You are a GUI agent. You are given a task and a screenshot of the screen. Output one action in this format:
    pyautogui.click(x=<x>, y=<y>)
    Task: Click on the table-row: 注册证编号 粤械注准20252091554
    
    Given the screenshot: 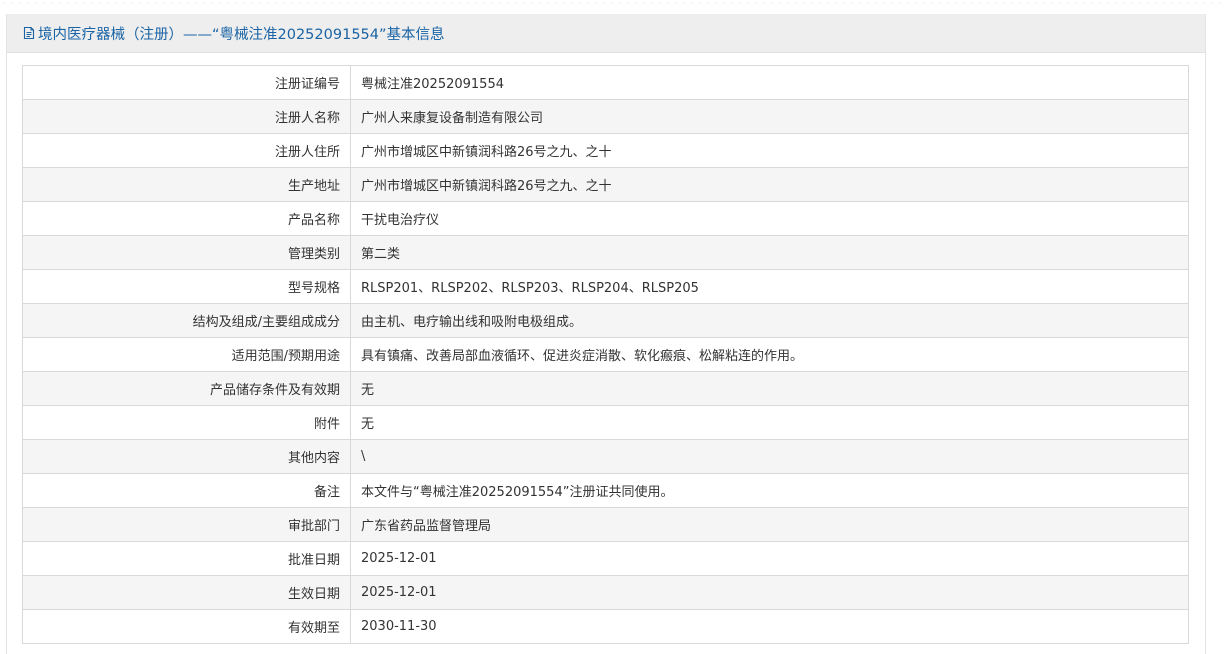 What is the action you would take?
    pyautogui.click(x=605, y=82)
    